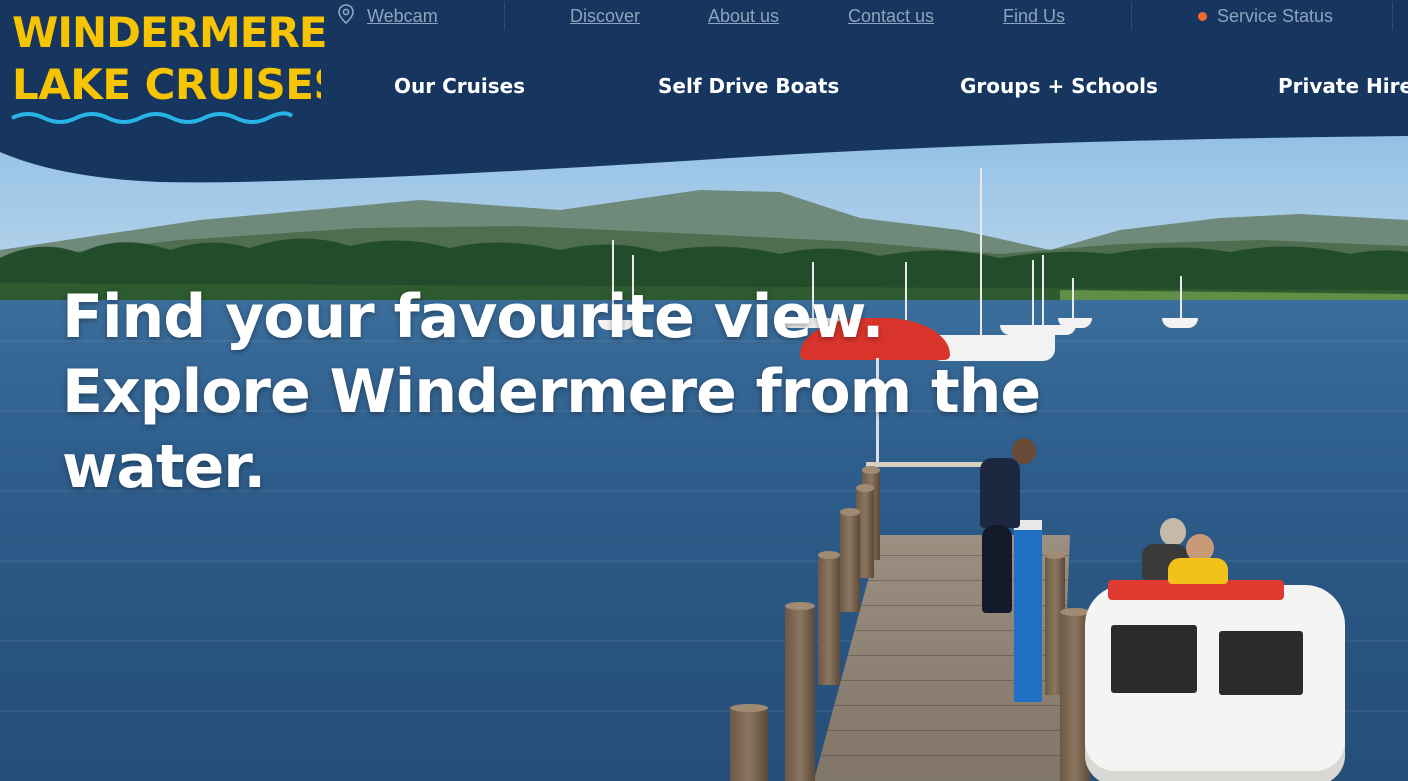  What do you see at coordinates (178, 84) in the screenshot?
I see `logo-wordmark-bottom: LAKE CRUISES` at bounding box center [178, 84].